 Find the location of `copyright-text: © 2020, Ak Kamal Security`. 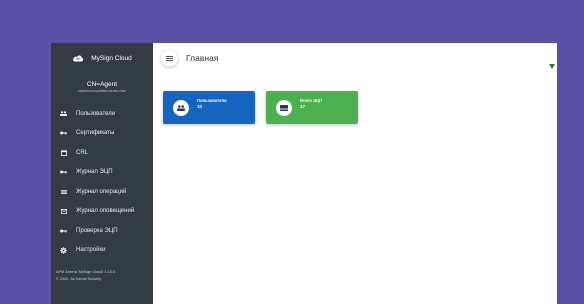

copyright-text: © 2020, Ak Kamal Security is located at coordinates (79, 278).